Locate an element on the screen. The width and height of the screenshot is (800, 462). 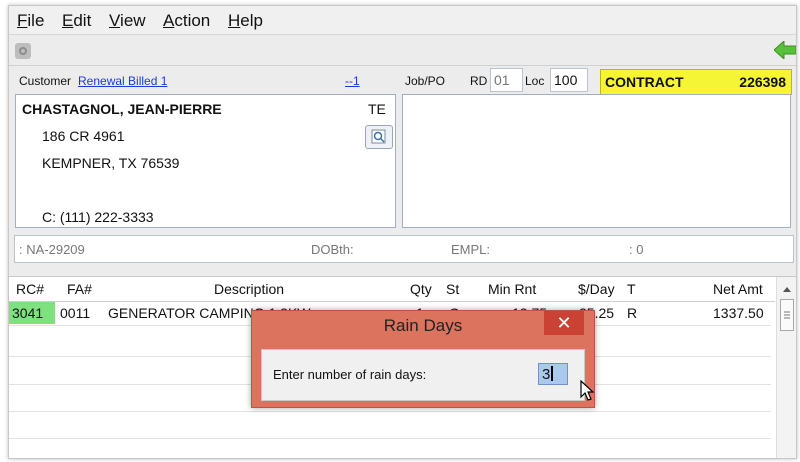
scroll-thumb is located at coordinates (787, 315).